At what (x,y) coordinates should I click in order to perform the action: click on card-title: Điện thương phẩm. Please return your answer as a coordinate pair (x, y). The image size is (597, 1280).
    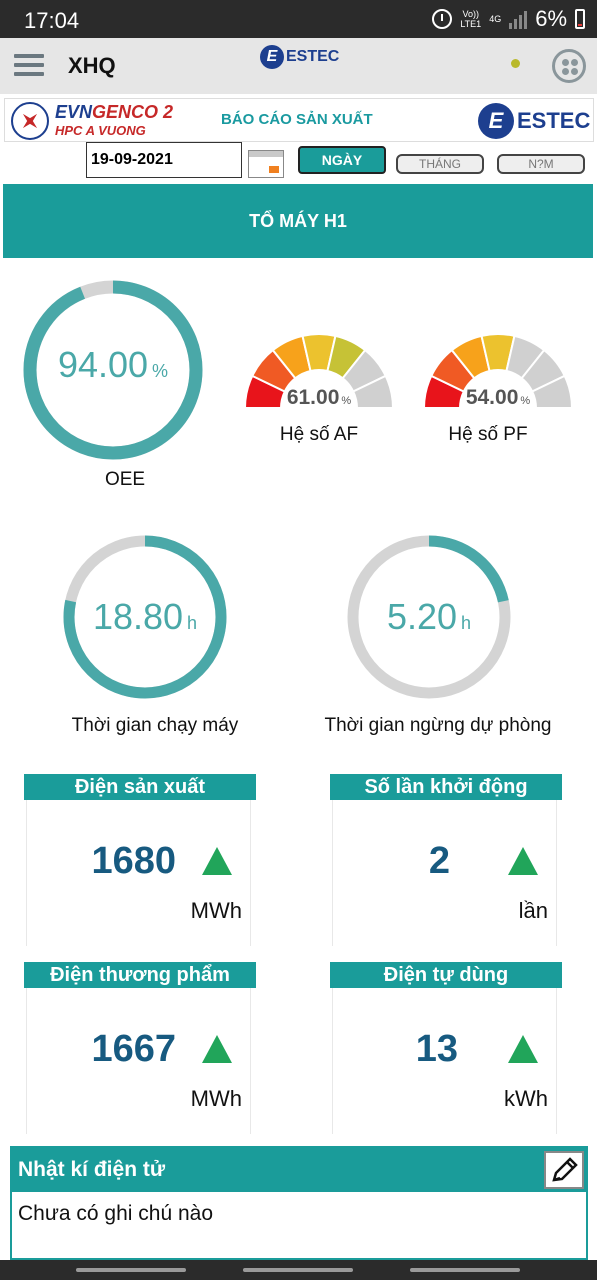
    Looking at the image, I should click on (140, 975).